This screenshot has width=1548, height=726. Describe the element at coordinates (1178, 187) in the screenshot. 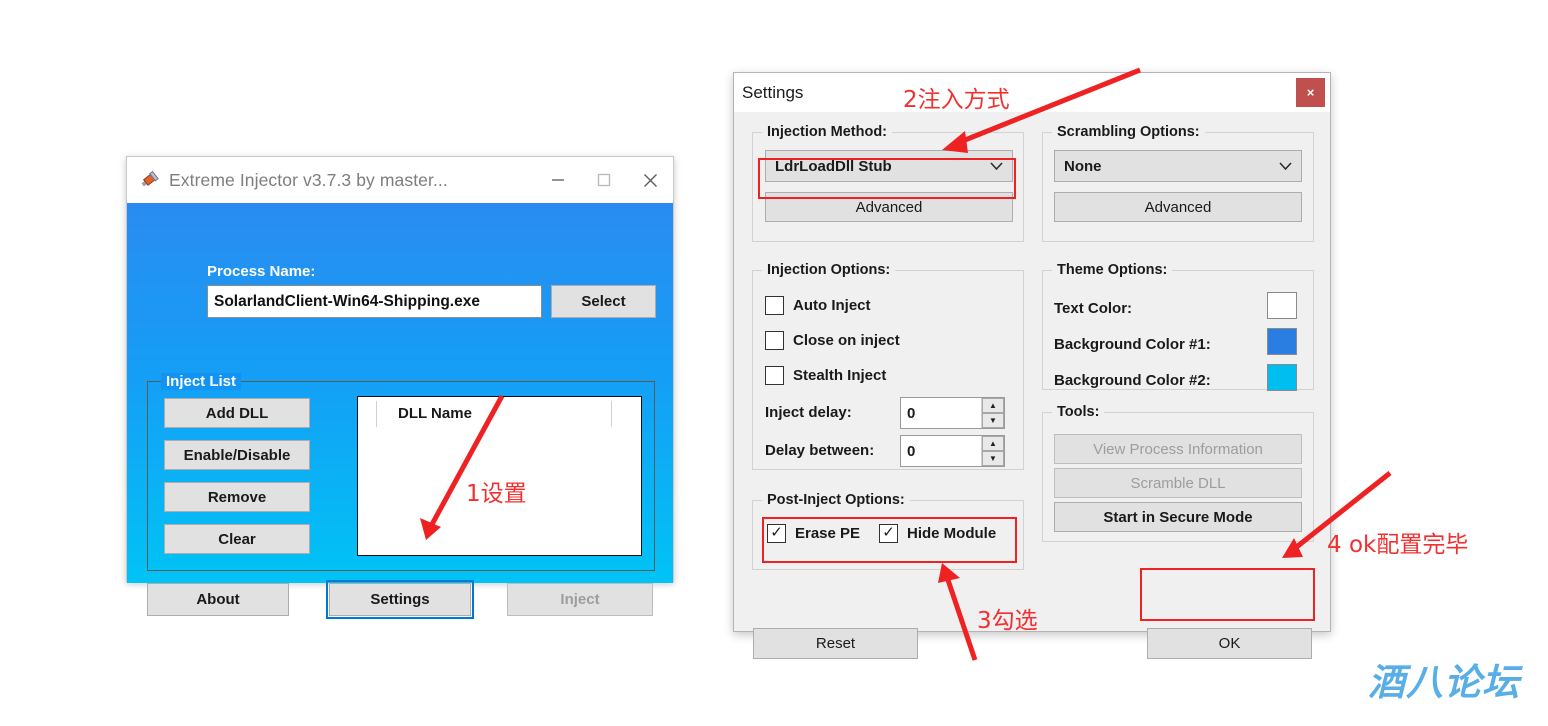

I see `scrambling-options-group` at that location.